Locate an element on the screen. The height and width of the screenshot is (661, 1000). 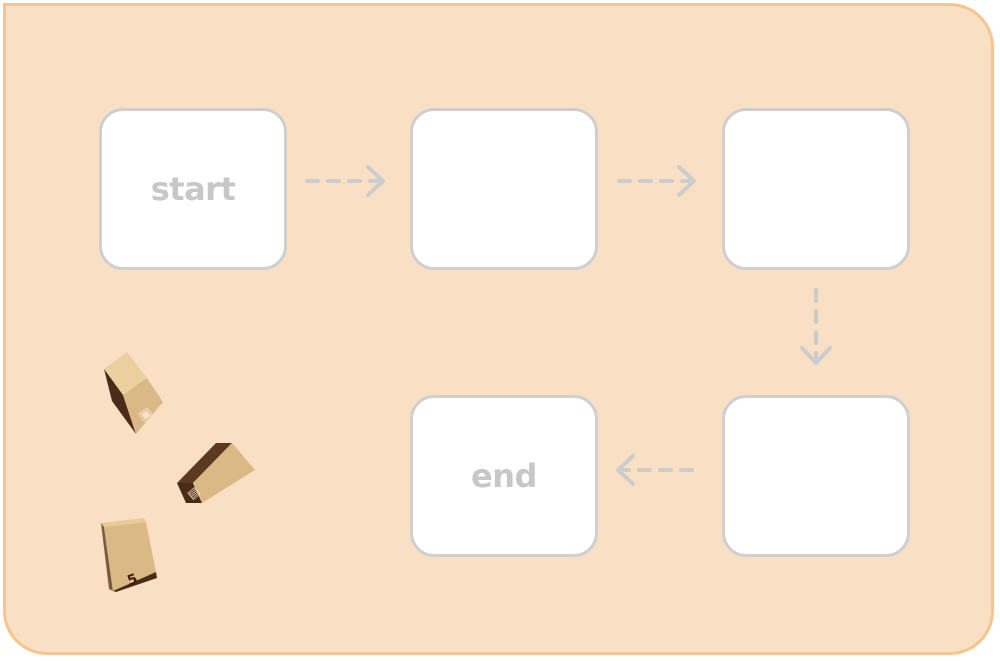
slot-label-start: start is located at coordinates (193, 189).